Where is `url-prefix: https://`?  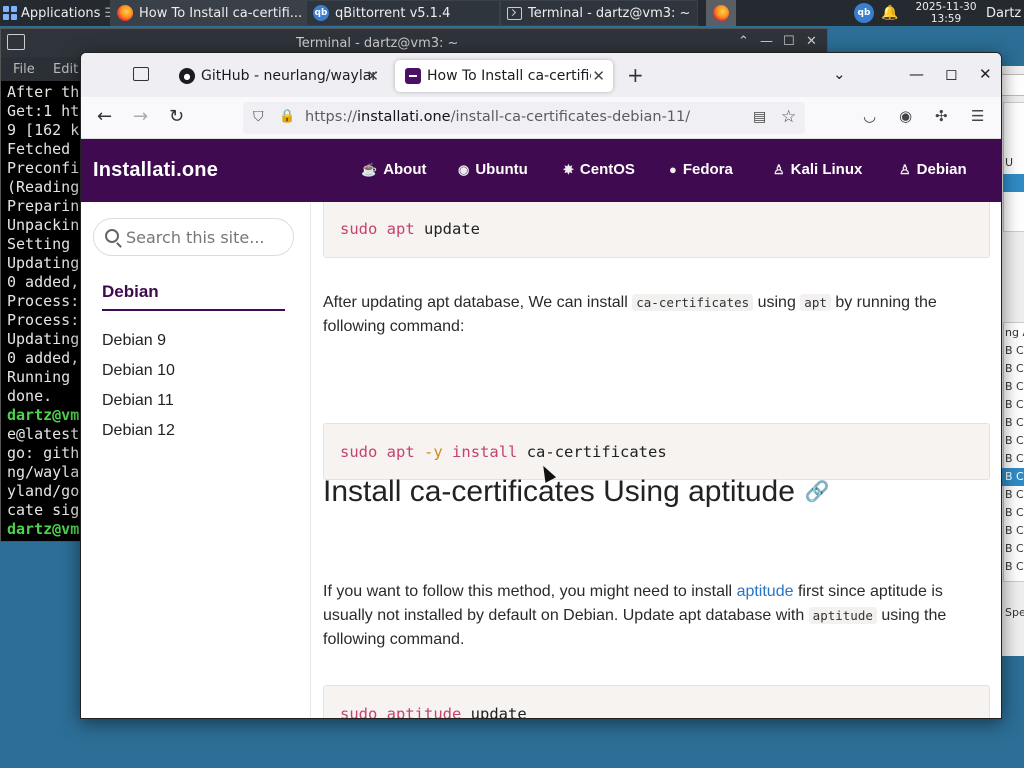
url-prefix: https:// is located at coordinates (331, 117).